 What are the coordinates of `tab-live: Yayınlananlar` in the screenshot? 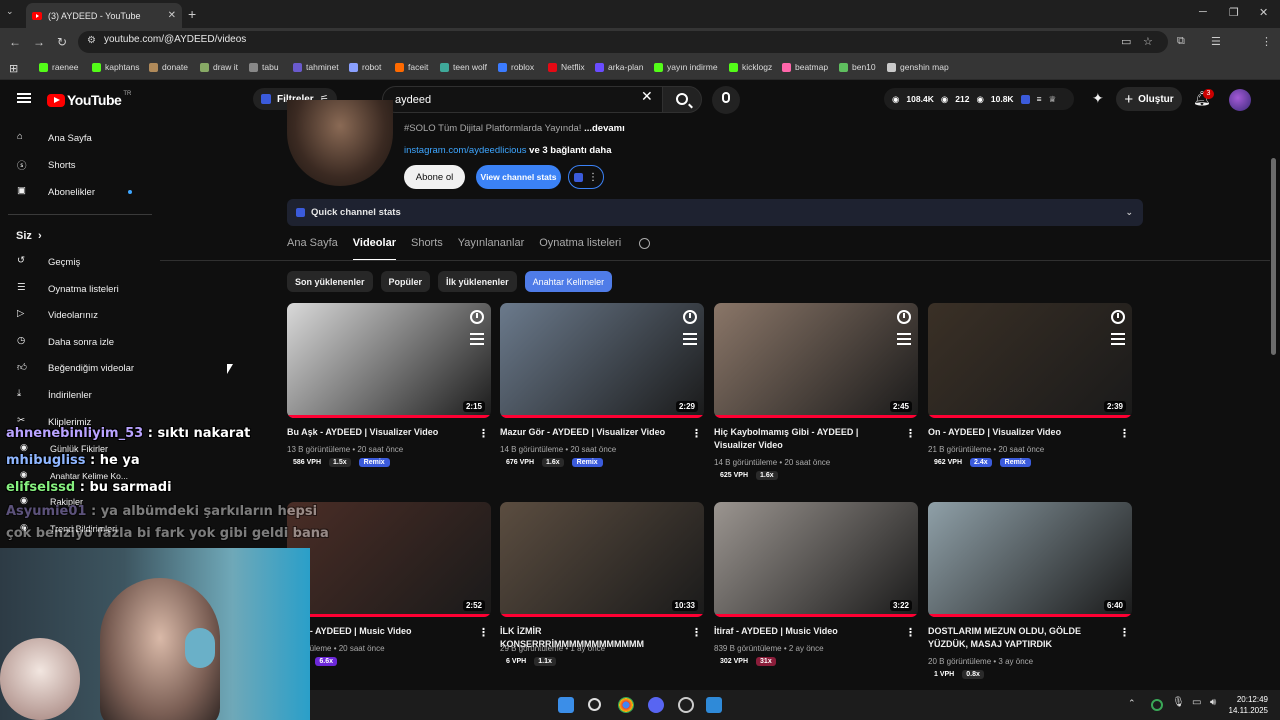 It's located at (491, 249).